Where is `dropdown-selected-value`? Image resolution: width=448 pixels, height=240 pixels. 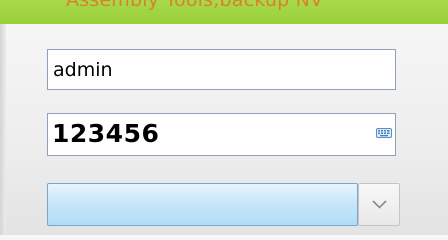
dropdown-selected-value is located at coordinates (202, 204).